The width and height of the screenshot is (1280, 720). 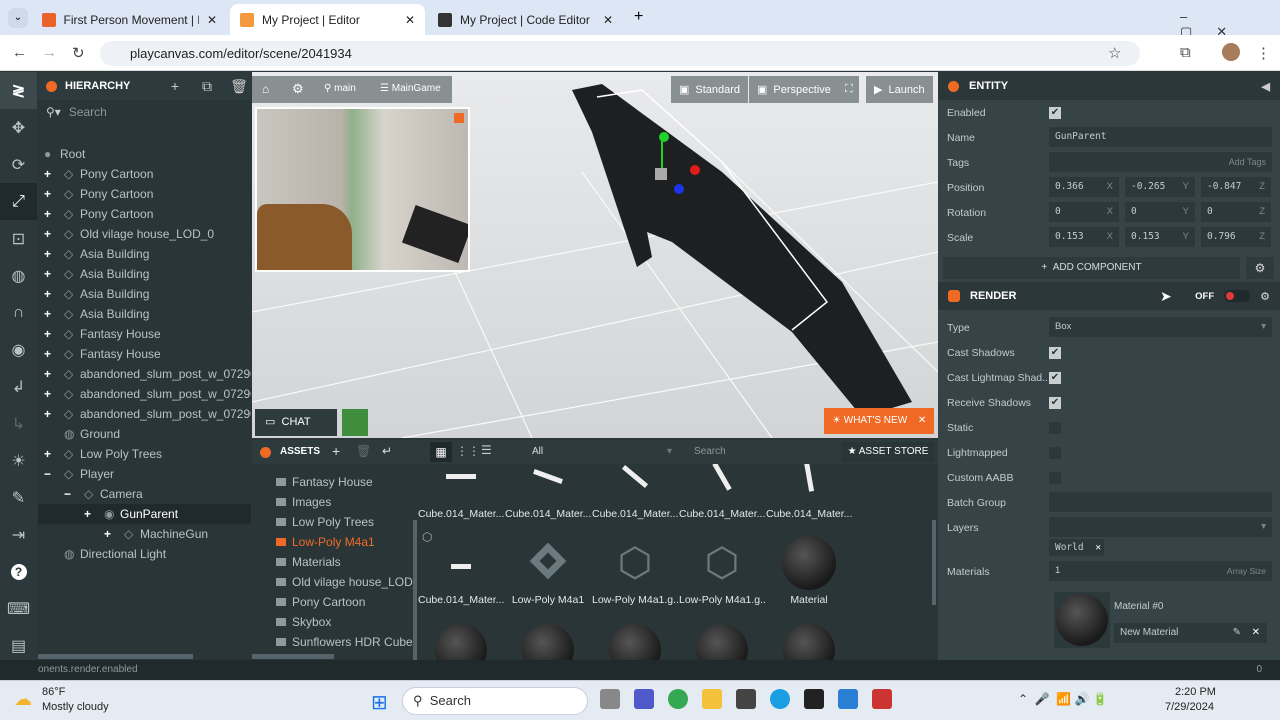 What do you see at coordinates (327, 19) in the screenshot?
I see `browser-tab-active: My Project | Editor ✕` at bounding box center [327, 19].